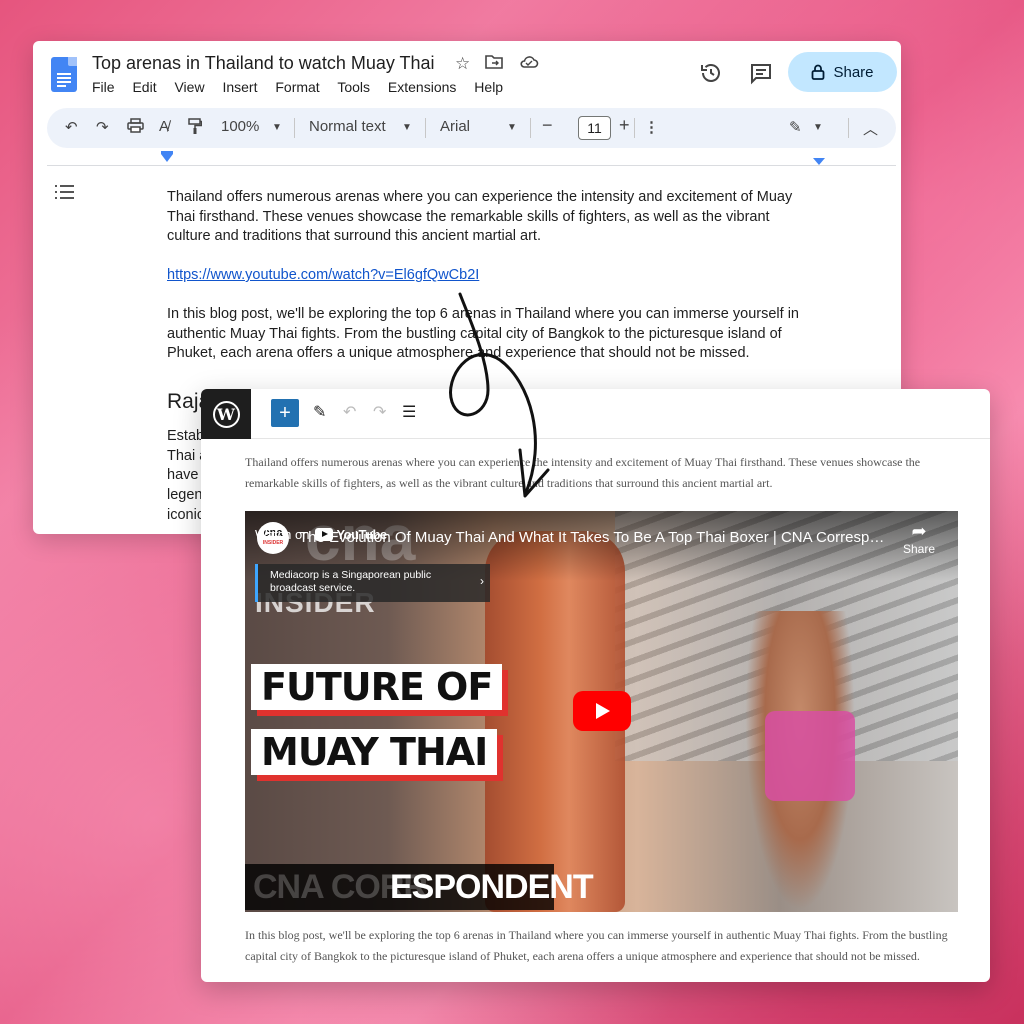 The width and height of the screenshot is (1024, 1024). I want to click on document-outline-icon, so click(65, 194).